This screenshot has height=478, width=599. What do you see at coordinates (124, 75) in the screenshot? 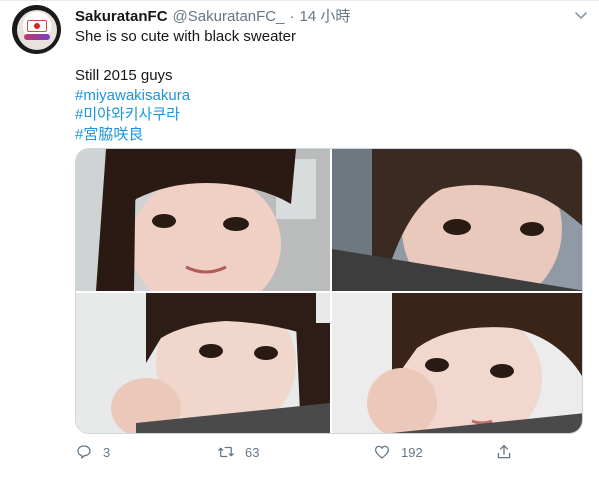
I see `tweet-text-line: Still 2015 guys` at bounding box center [124, 75].